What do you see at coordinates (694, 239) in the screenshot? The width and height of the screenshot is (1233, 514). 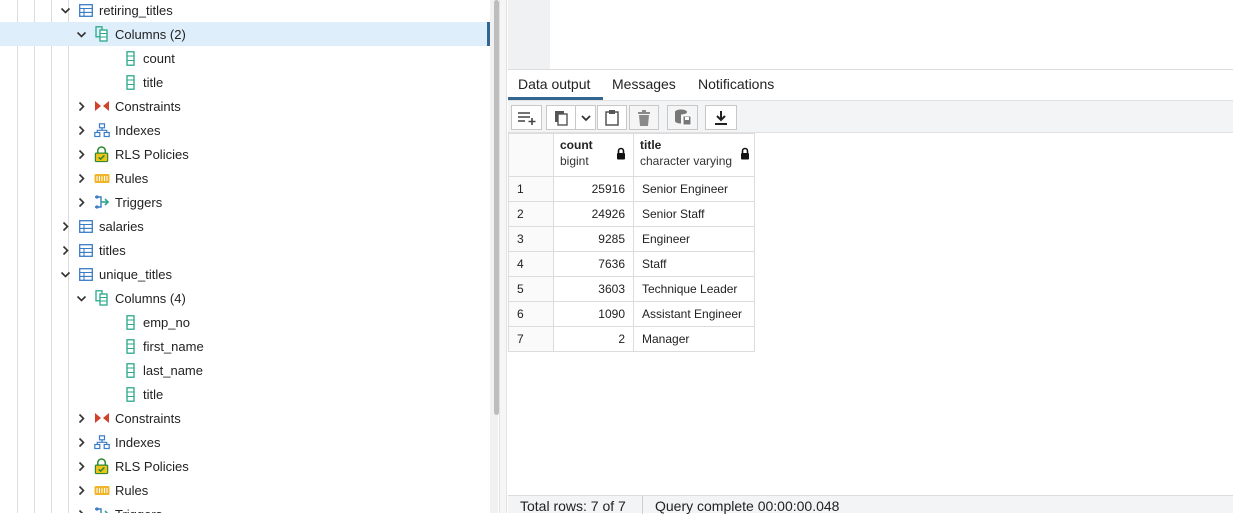 I see `cell-title: Engineer` at bounding box center [694, 239].